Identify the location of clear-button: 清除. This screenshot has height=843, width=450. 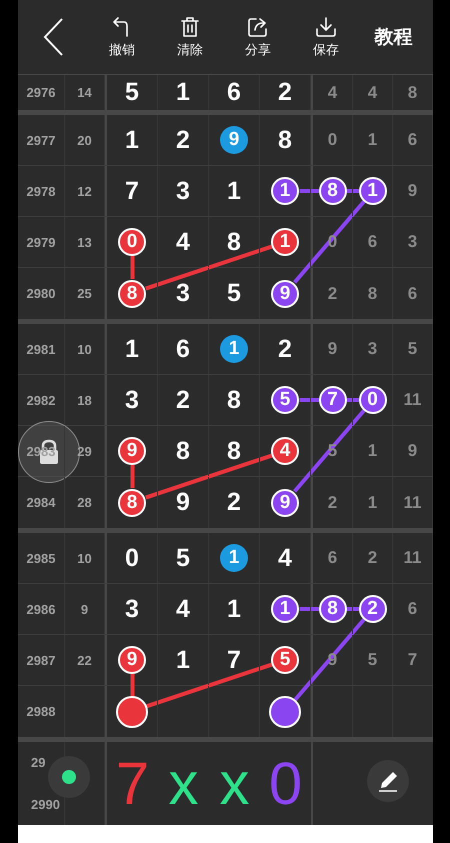
(190, 37).